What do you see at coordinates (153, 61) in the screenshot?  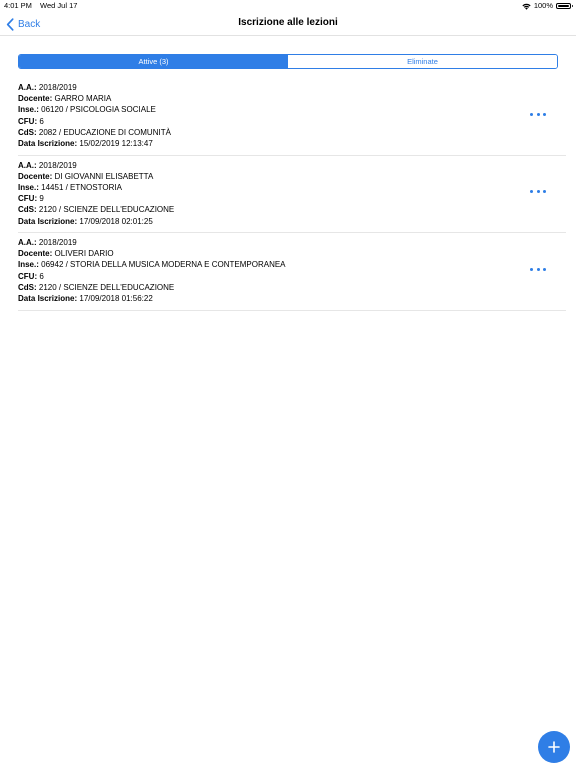 I see `segment-attive: Attive (3)` at bounding box center [153, 61].